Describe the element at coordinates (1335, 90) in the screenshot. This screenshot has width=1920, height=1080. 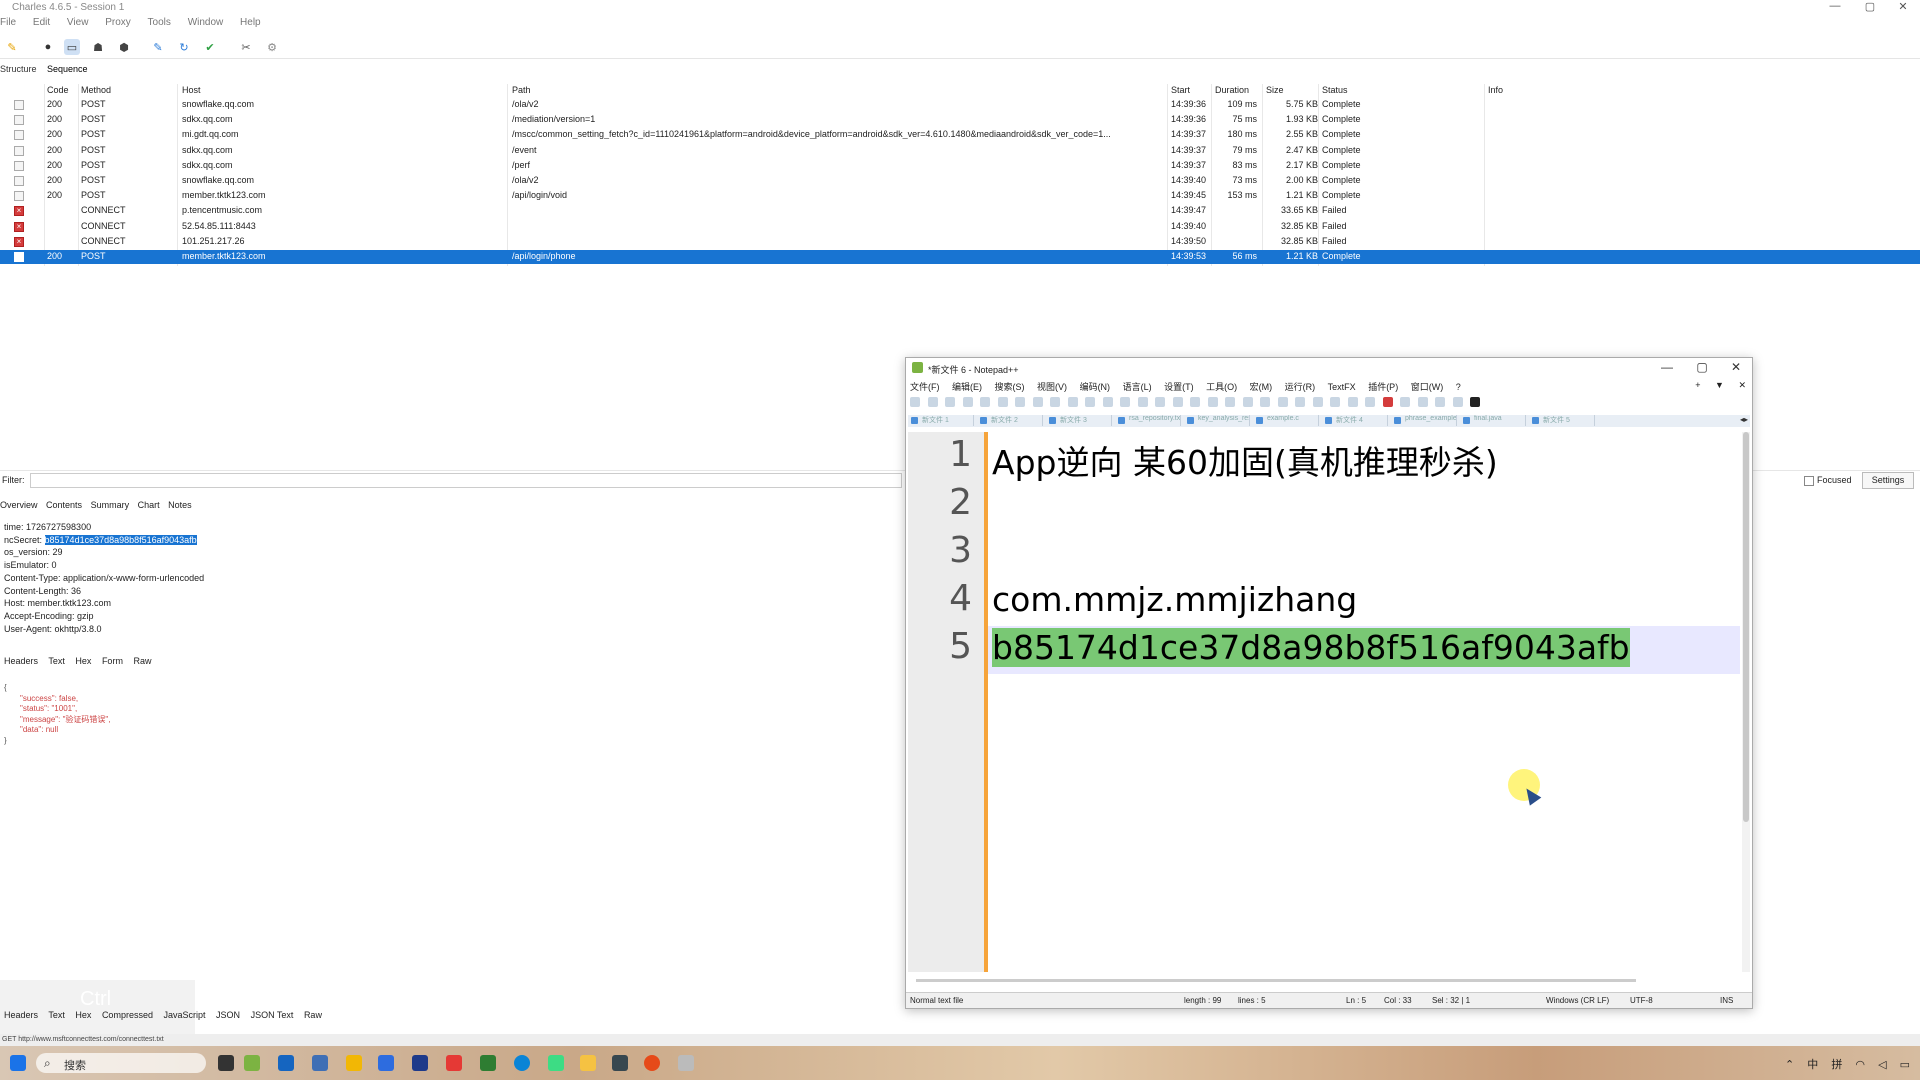
I see `col-status: Status` at that location.